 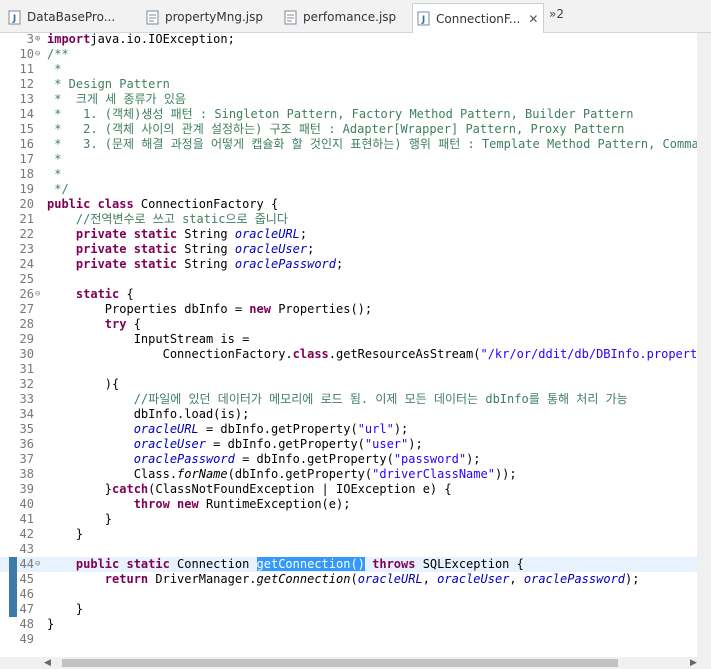 I want to click on line-number: 49, so click(x=26, y=639).